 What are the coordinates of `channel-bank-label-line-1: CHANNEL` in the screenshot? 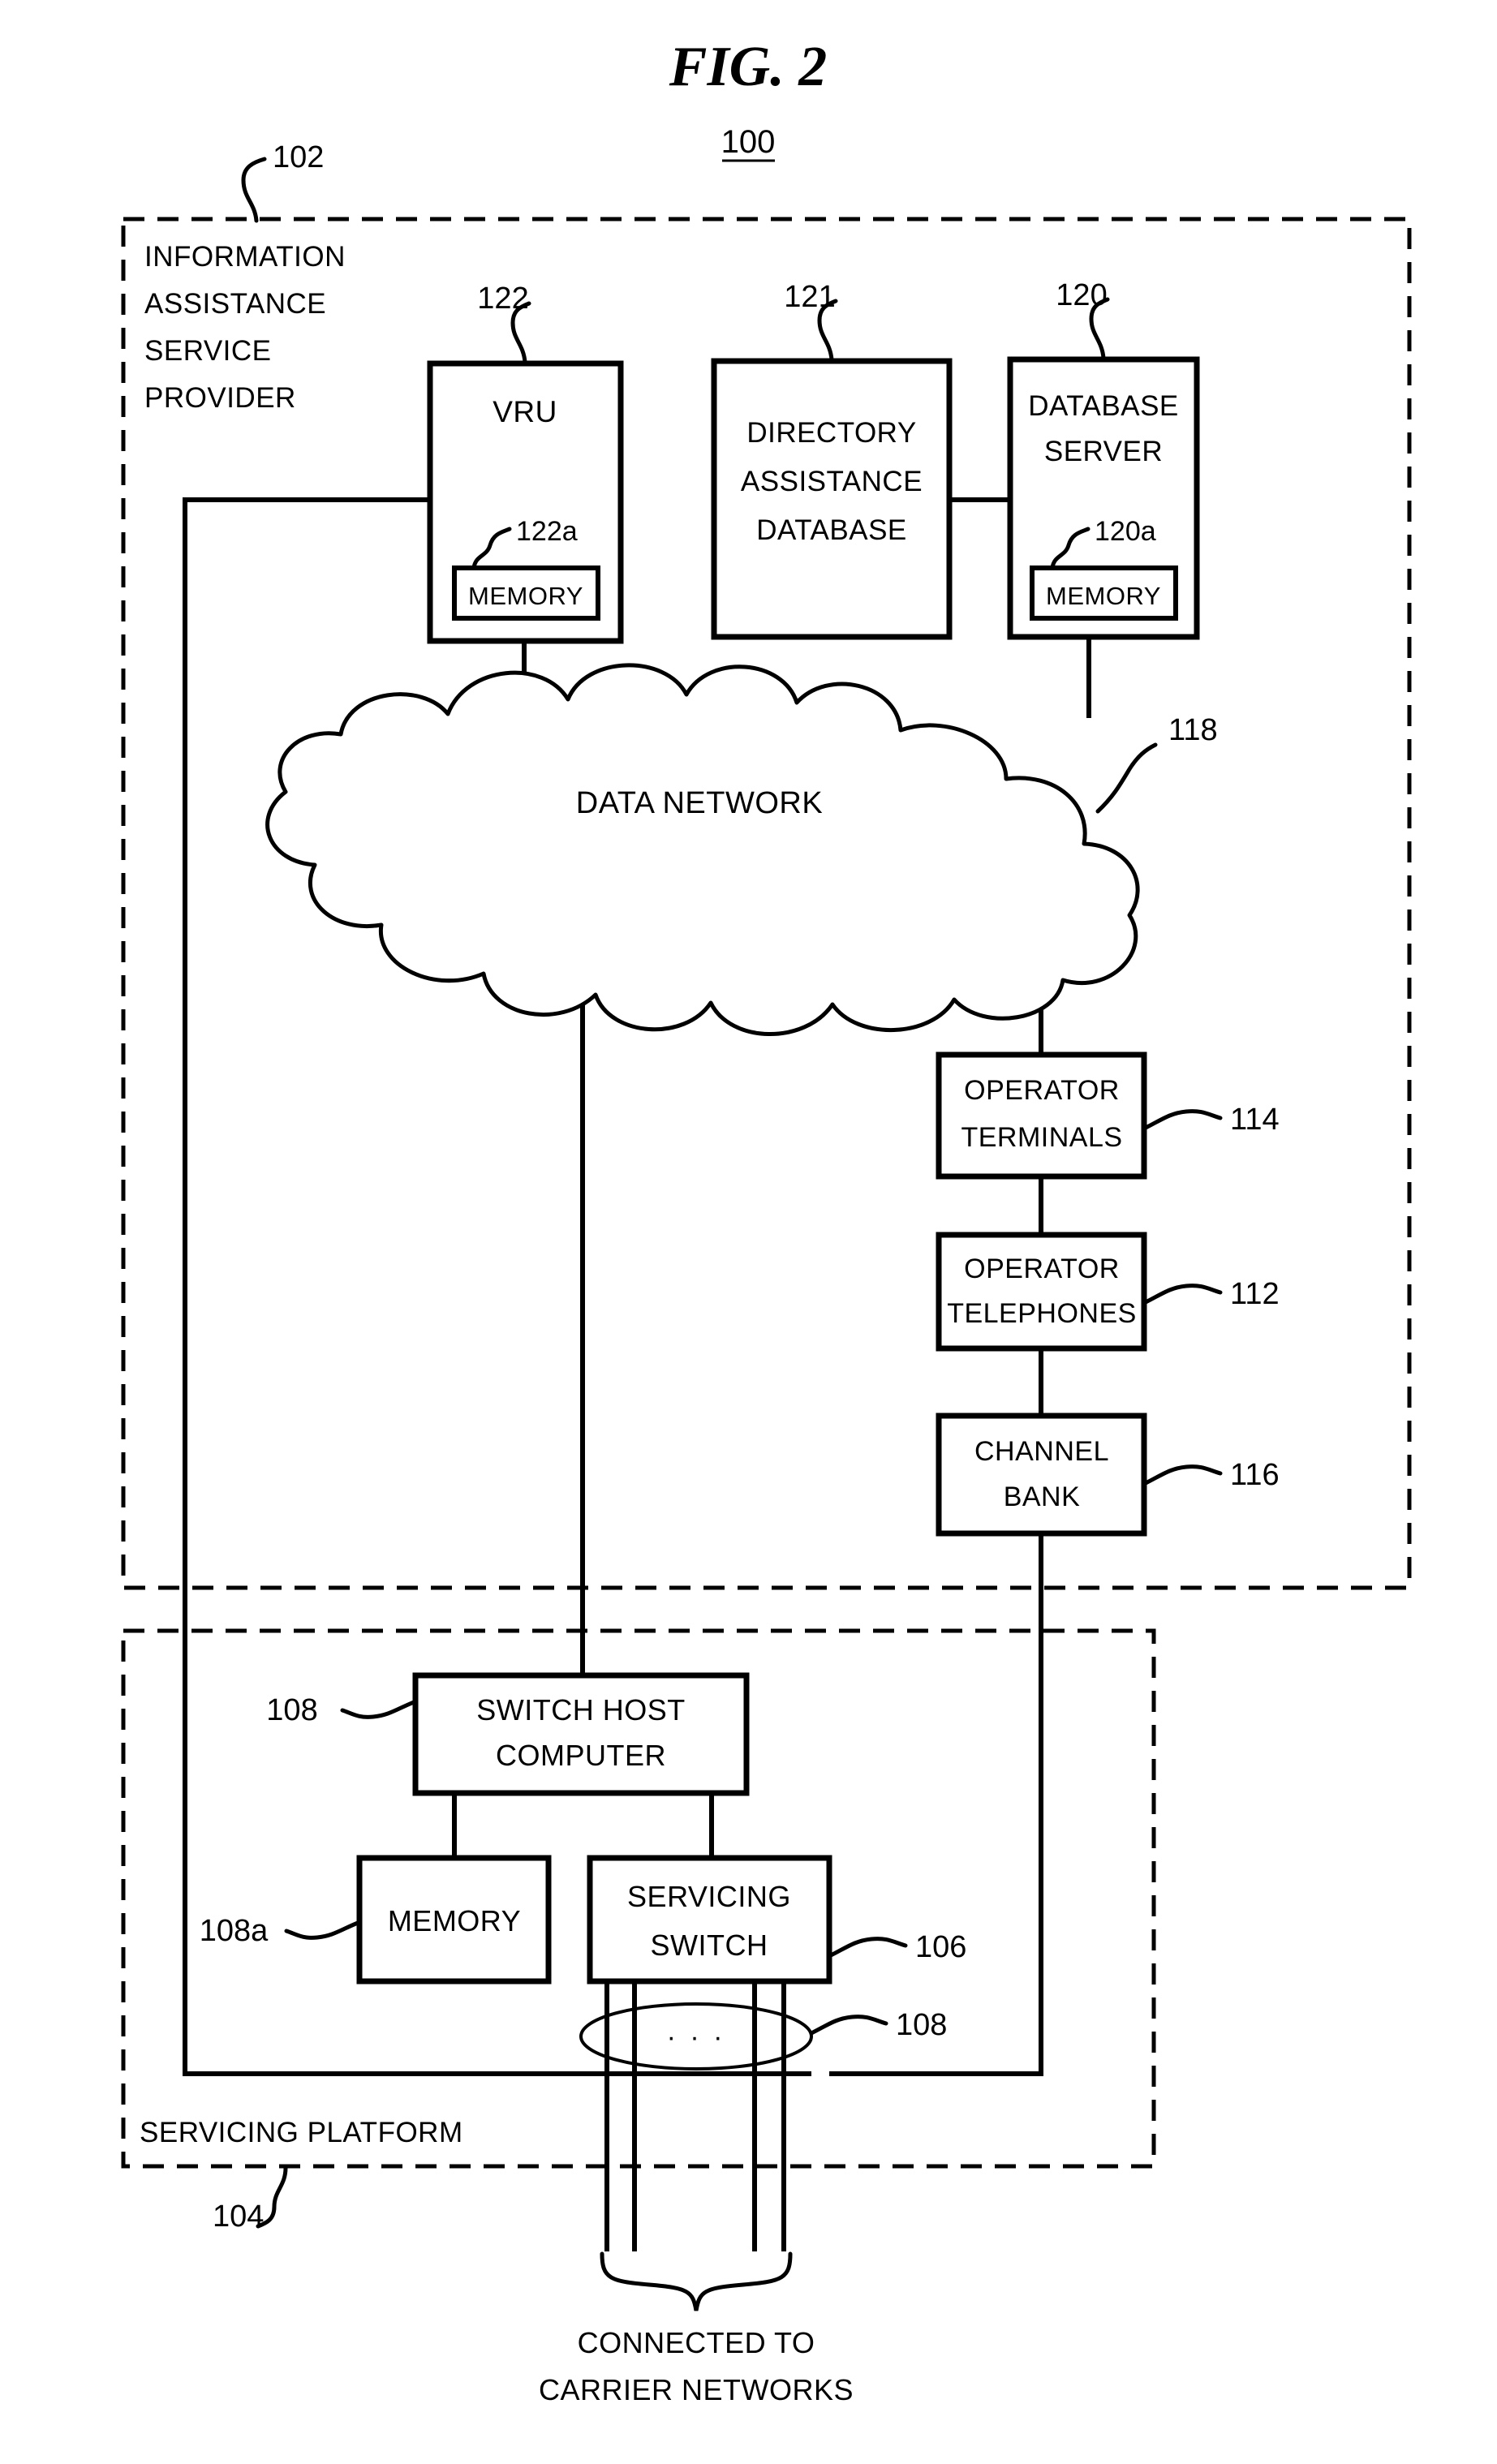 It's located at (1041, 1451).